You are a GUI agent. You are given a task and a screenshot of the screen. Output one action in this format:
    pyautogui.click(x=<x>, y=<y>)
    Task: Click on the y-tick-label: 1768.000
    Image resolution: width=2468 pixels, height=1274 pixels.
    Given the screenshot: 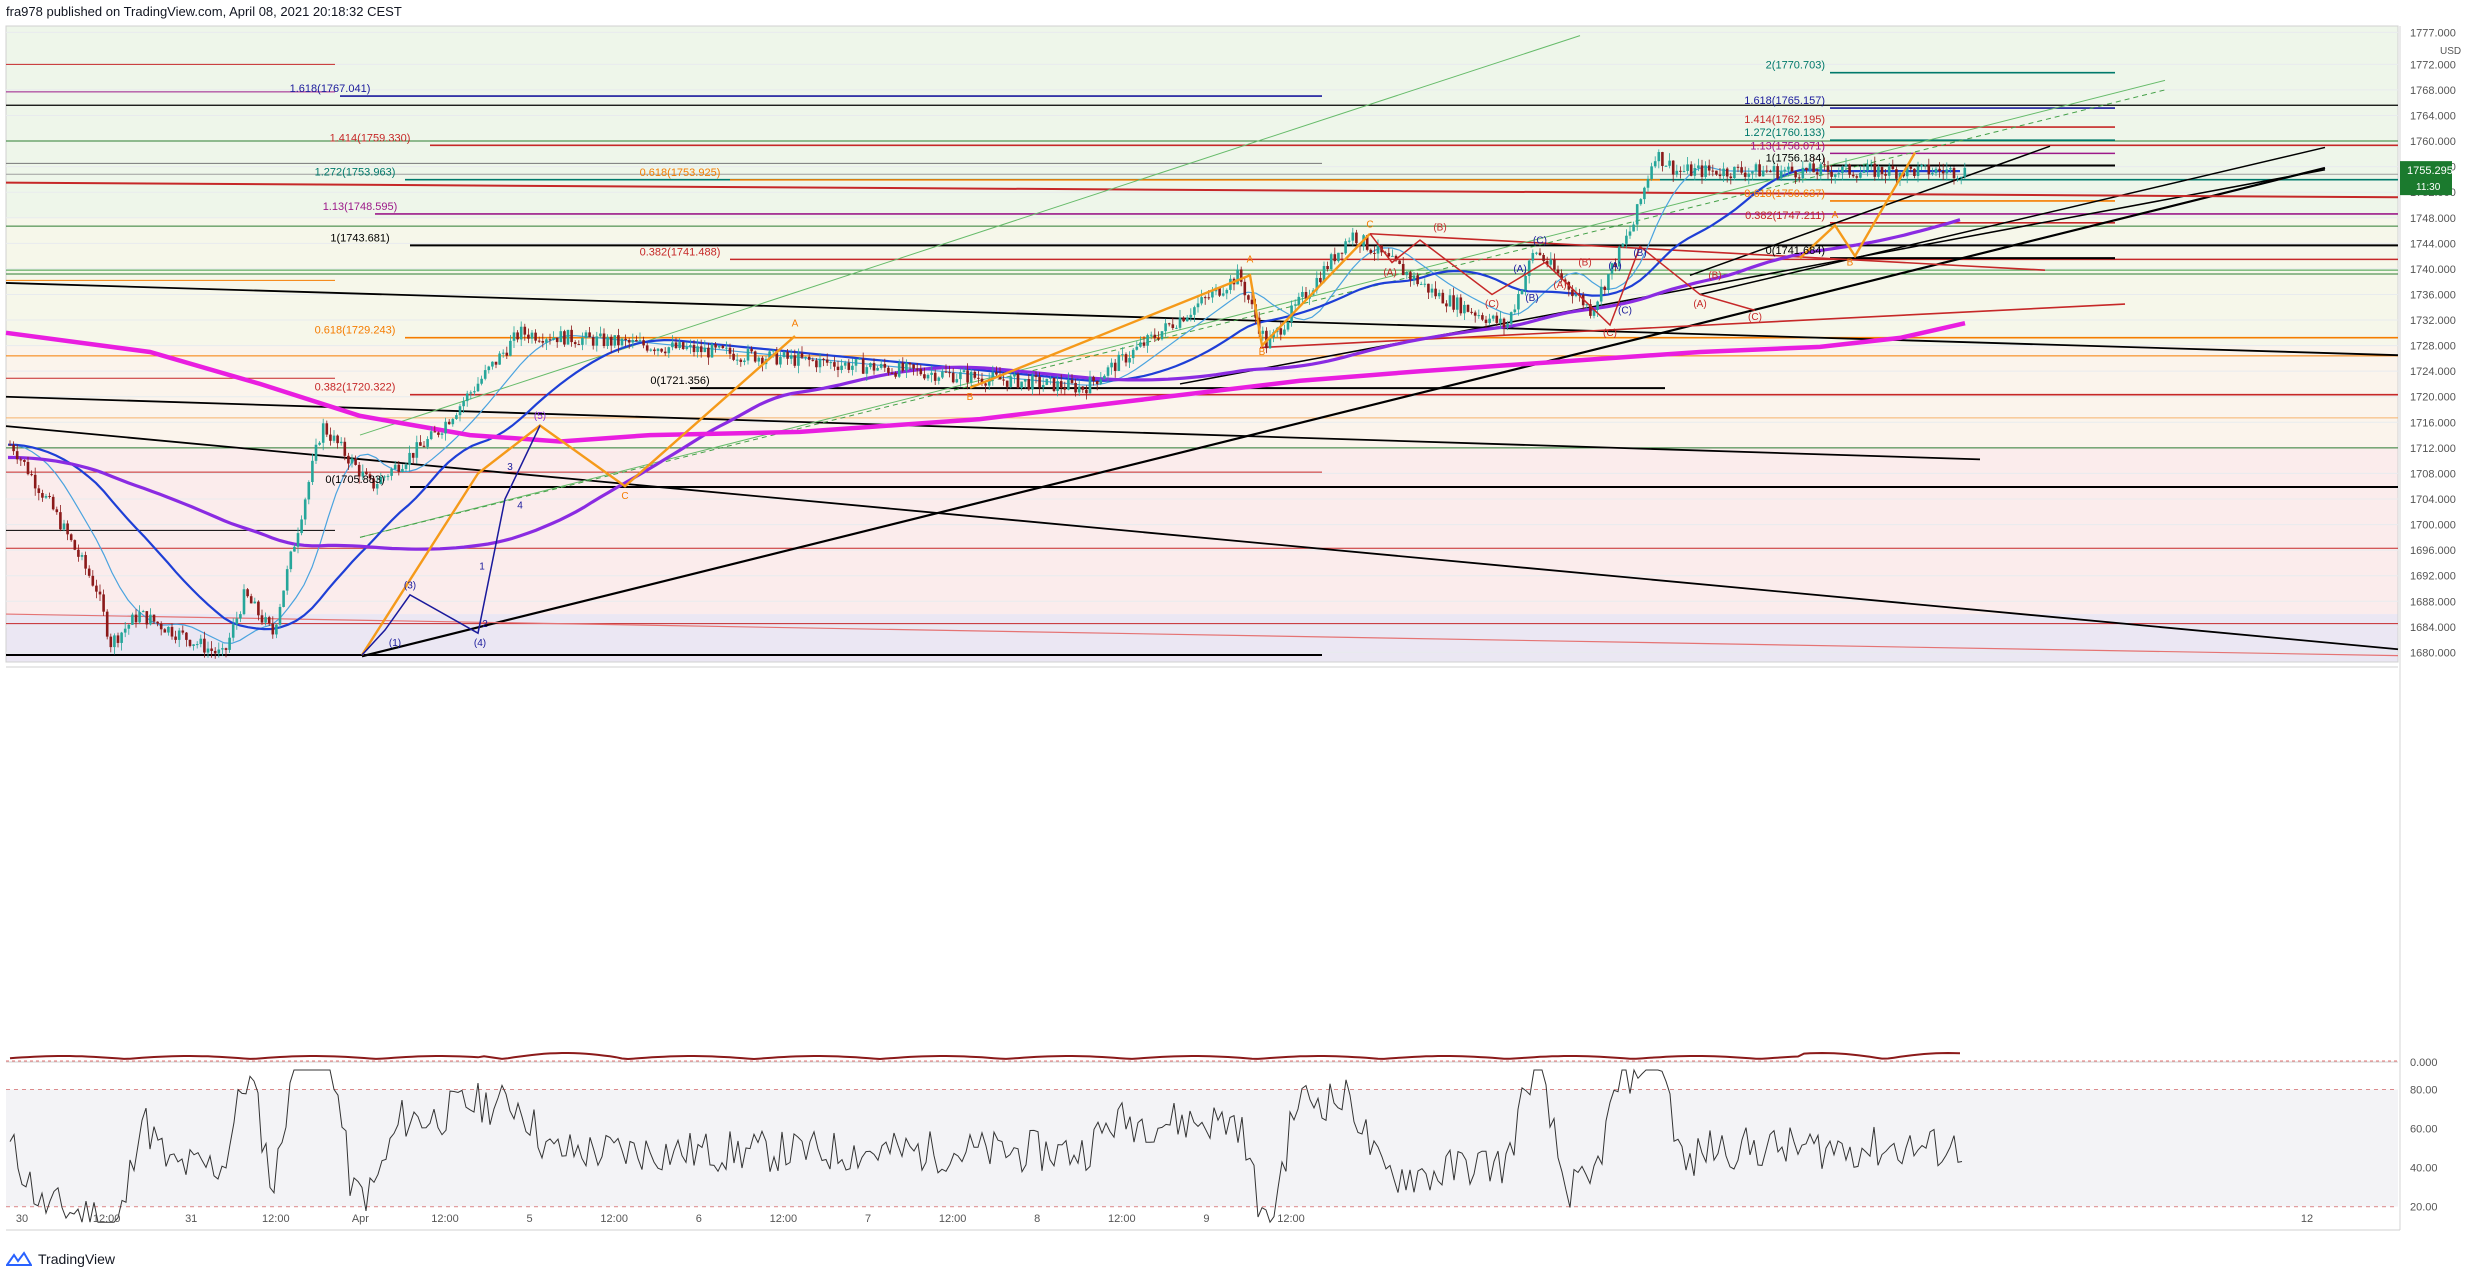 What is the action you would take?
    pyautogui.click(x=2433, y=91)
    